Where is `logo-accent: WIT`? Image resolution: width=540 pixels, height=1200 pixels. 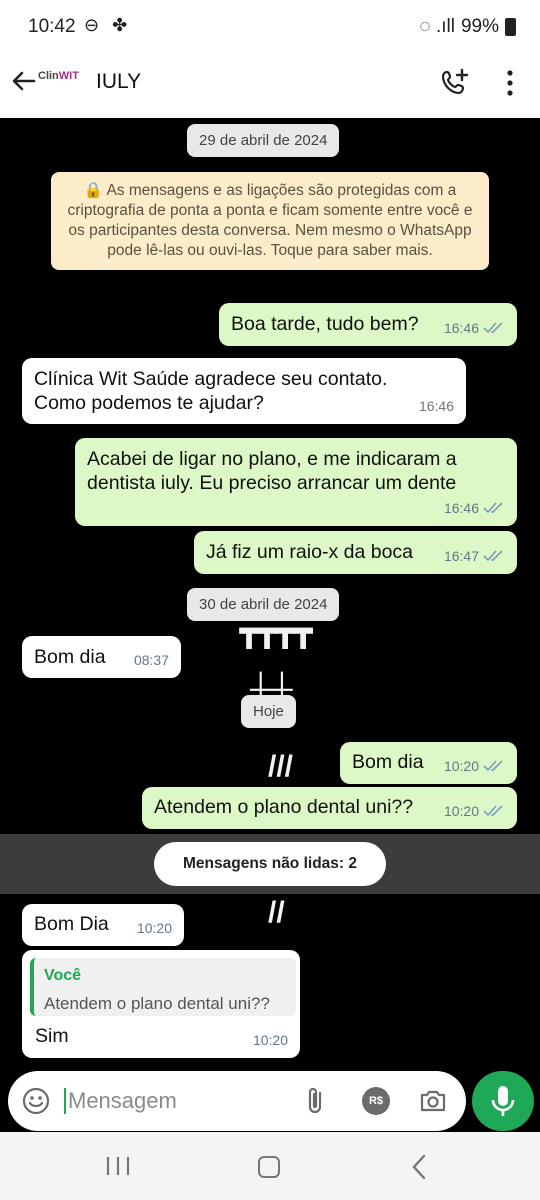 logo-accent: WIT is located at coordinates (68, 76).